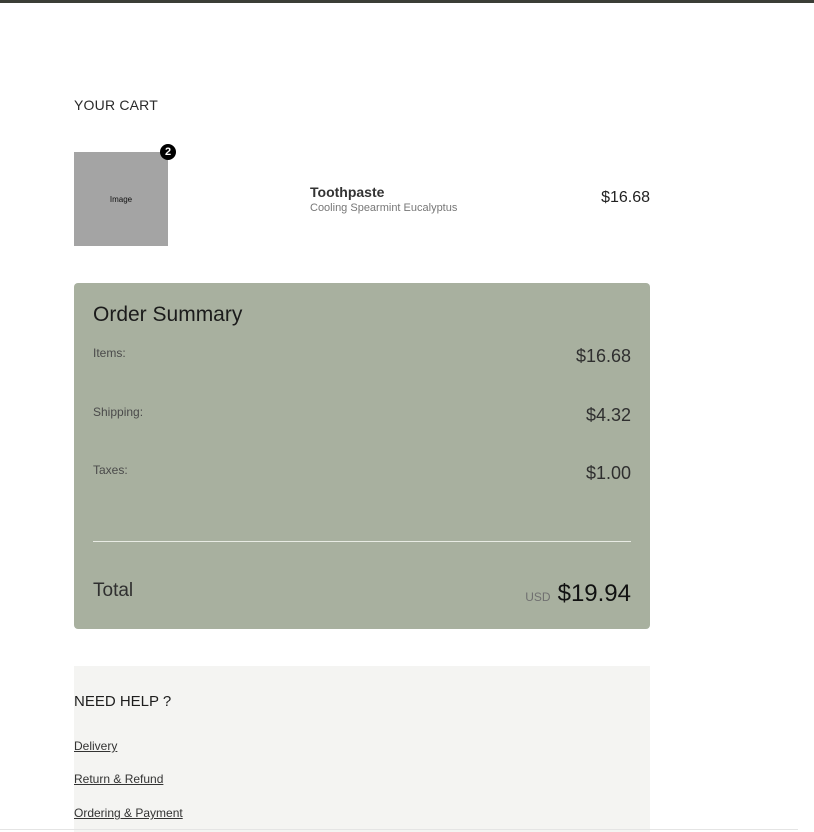 The width and height of the screenshot is (814, 832). I want to click on product-name: Toothpaste, so click(347, 192).